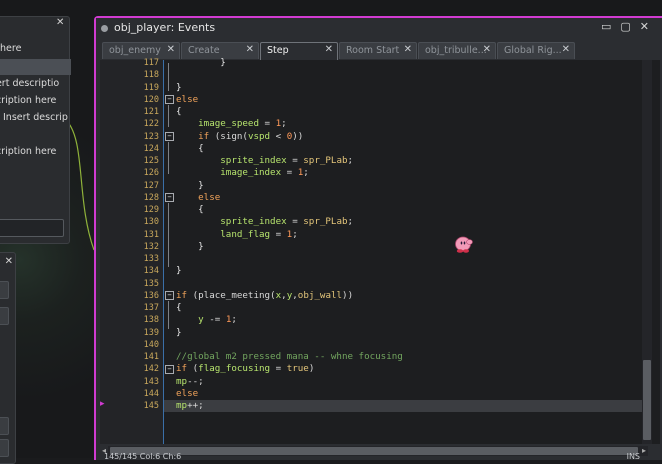 The height and width of the screenshot is (464, 662). Describe the element at coordinates (179, 332) in the screenshot. I see `code-line-139: }` at that location.